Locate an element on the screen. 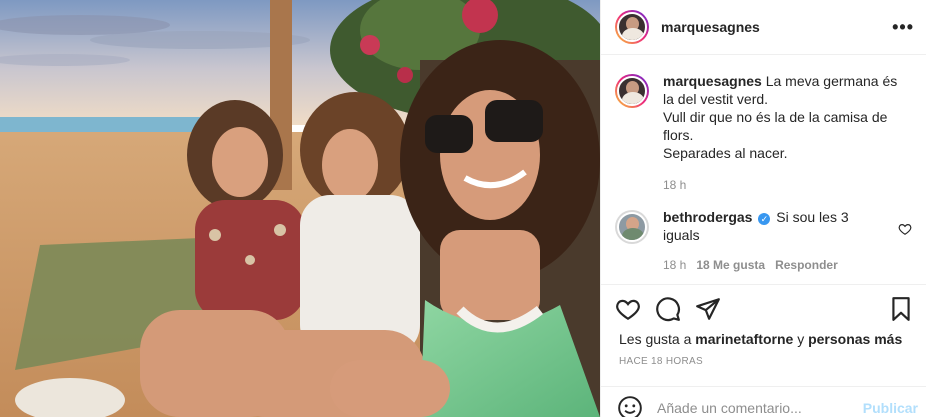 Image resolution: width=926 pixels, height=417 pixels. comment-time: 18 h is located at coordinates (674, 265).